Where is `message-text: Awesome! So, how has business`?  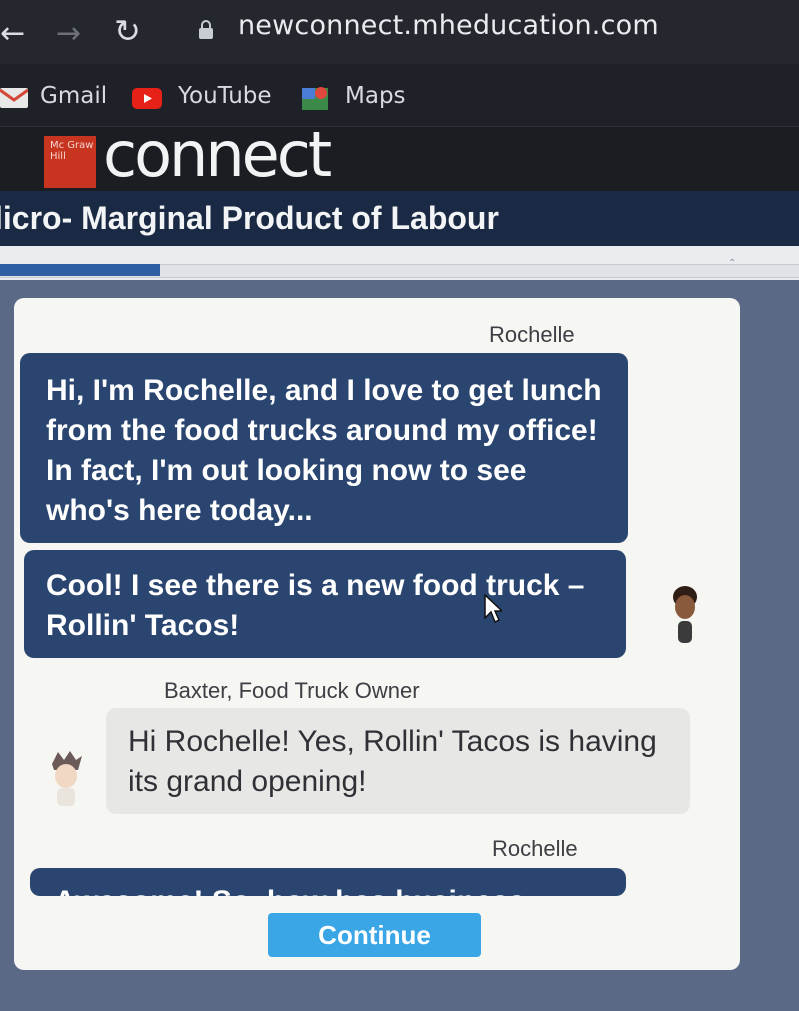
message-text: Awesome! So, how has business is located at coordinates (289, 890).